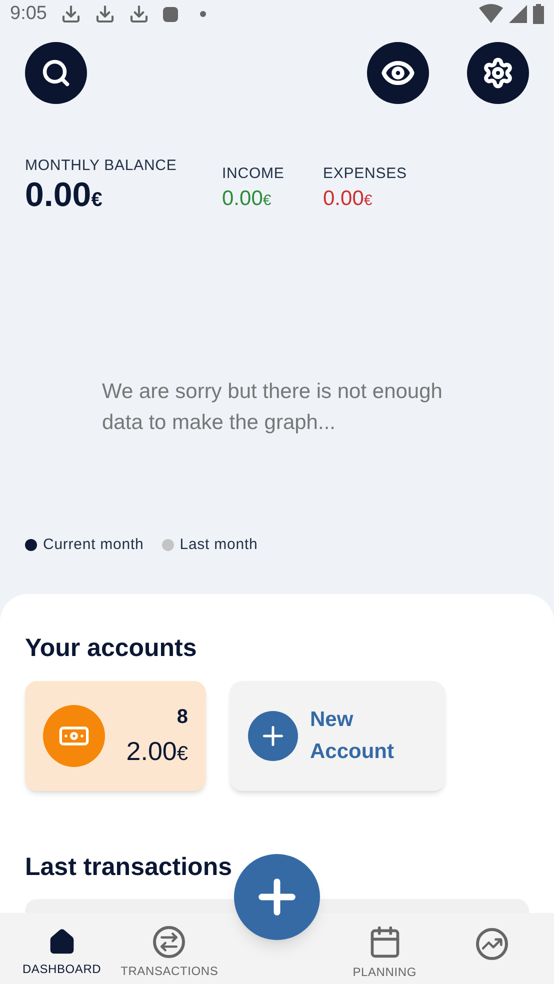 This screenshot has height=984, width=554. I want to click on nav-tab: TRANSACTIONS, so click(170, 955).